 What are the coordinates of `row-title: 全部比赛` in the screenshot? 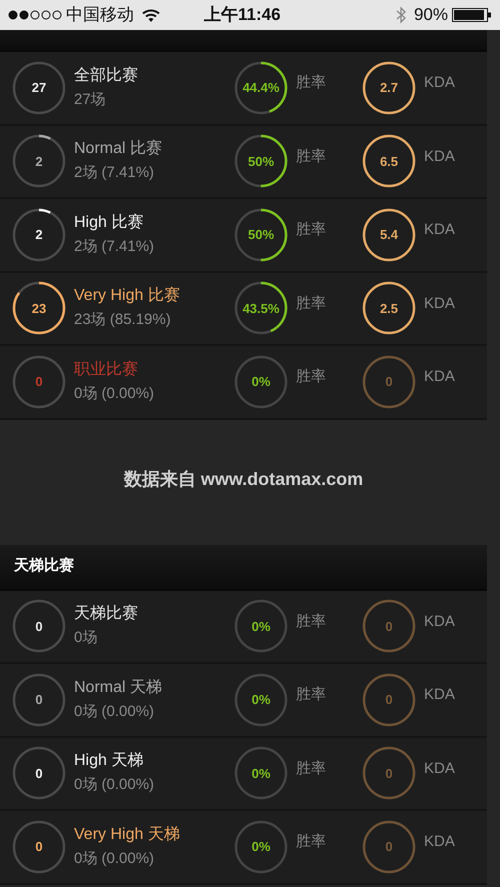 It's located at (106, 76).